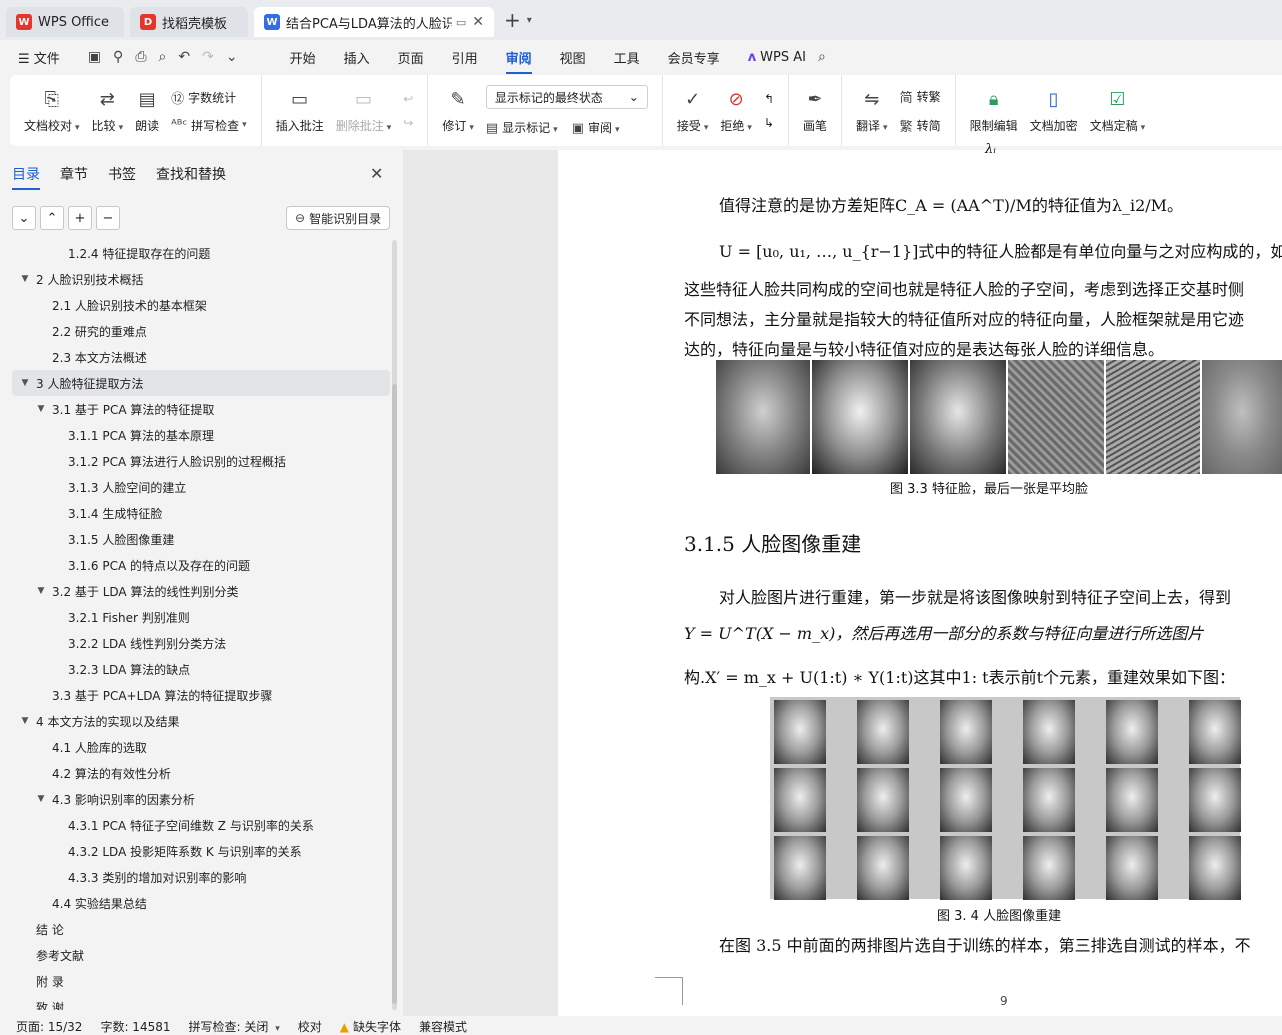 The height and width of the screenshot is (1035, 1282). I want to click on proof-status: 校对, so click(310, 1026).